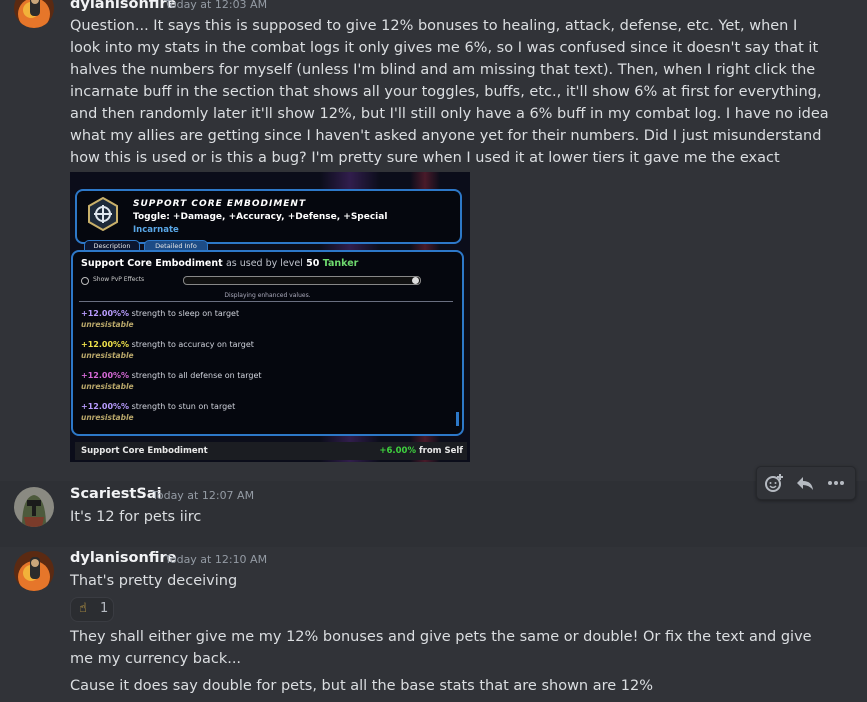  What do you see at coordinates (191, 344) in the screenshot?
I see `effect-desc: strength to accuracy on target` at bounding box center [191, 344].